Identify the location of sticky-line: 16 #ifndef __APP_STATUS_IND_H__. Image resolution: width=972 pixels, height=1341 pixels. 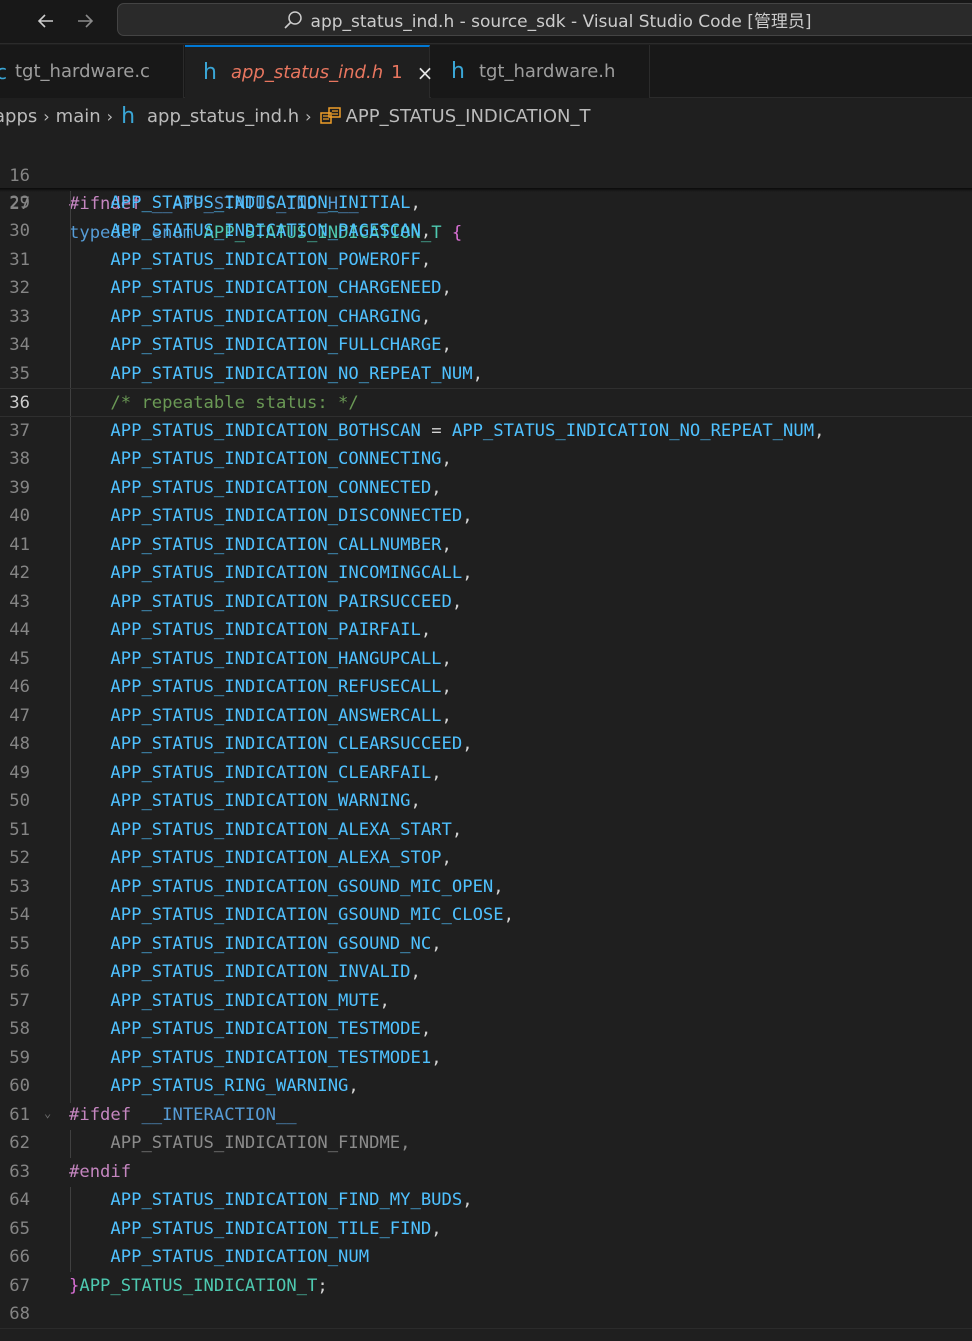
(486, 174).